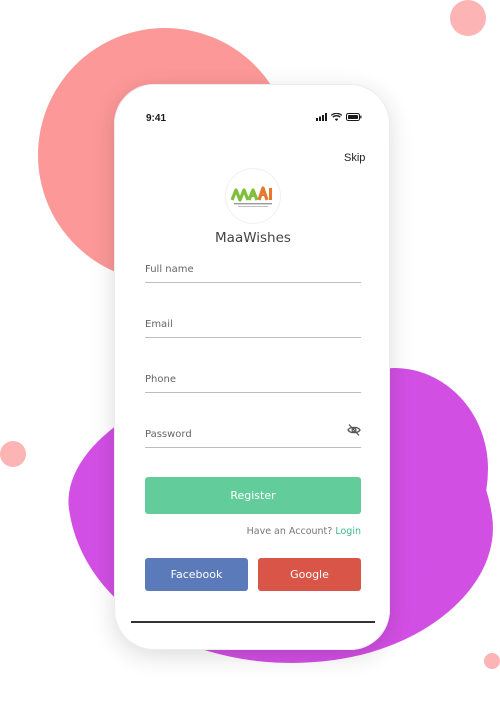 The height and width of the screenshot is (716, 500). I want to click on facebook-button: Facebook, so click(196, 574).